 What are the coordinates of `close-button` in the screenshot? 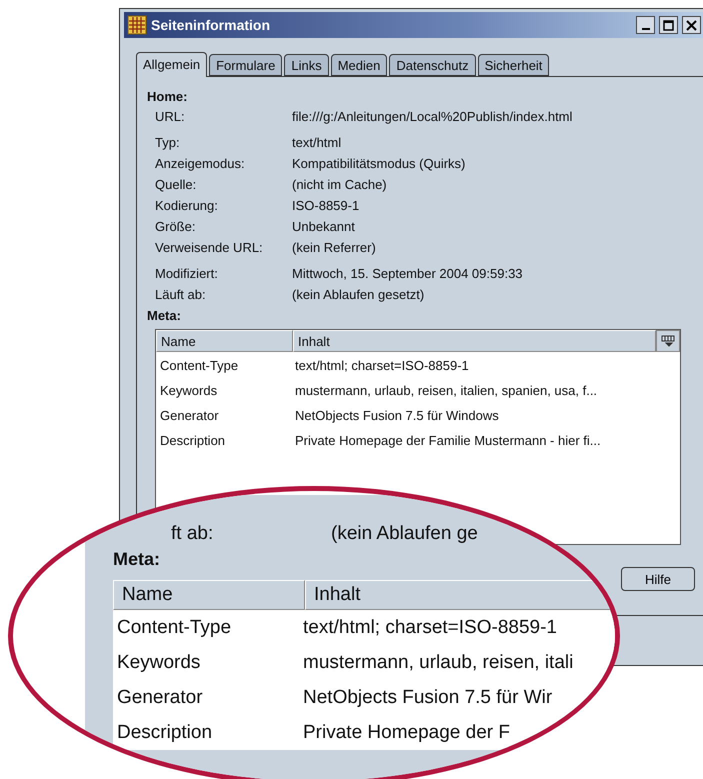 It's located at (691, 25).